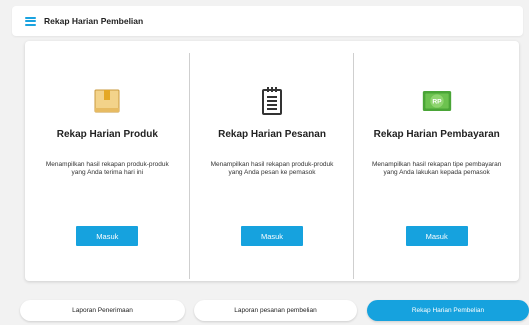 This screenshot has width=529, height=325. Describe the element at coordinates (448, 310) in the screenshot. I see `tab-rekap-harian-pembelian: Rekap Harian Pembelian` at that location.